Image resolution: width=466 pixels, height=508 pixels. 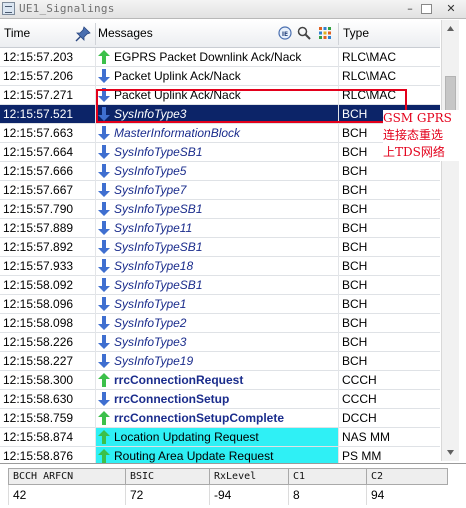 I want to click on row-time: 12:15:57.933, so click(x=38, y=266).